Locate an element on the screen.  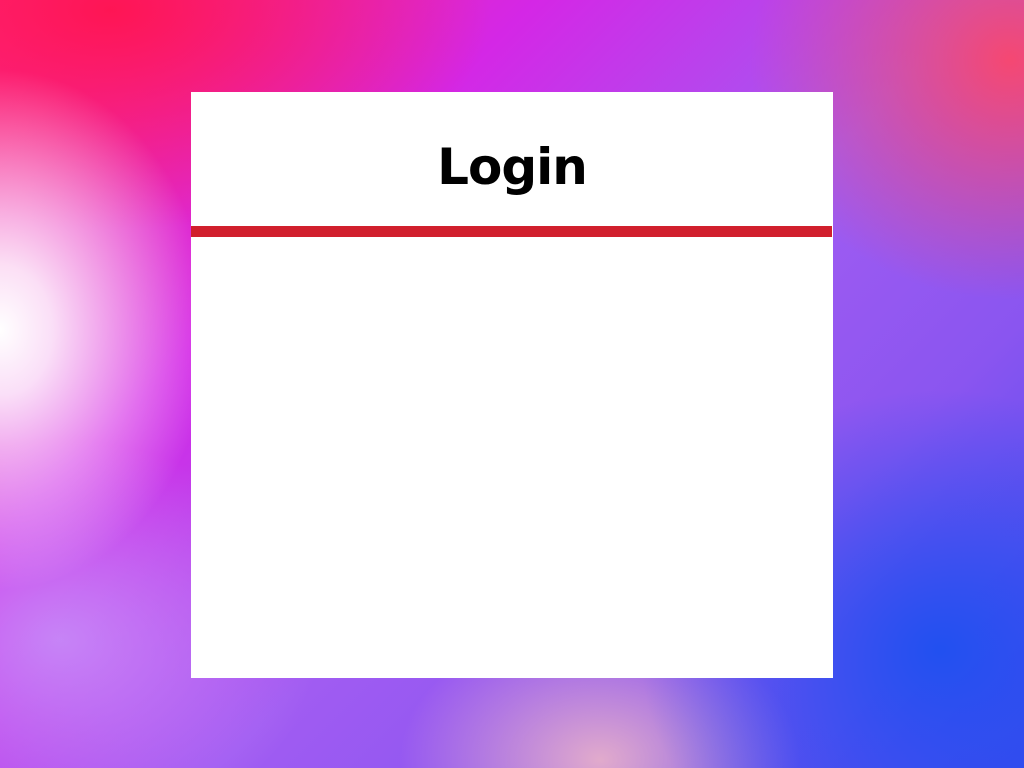
login-title: Login is located at coordinates (512, 167).